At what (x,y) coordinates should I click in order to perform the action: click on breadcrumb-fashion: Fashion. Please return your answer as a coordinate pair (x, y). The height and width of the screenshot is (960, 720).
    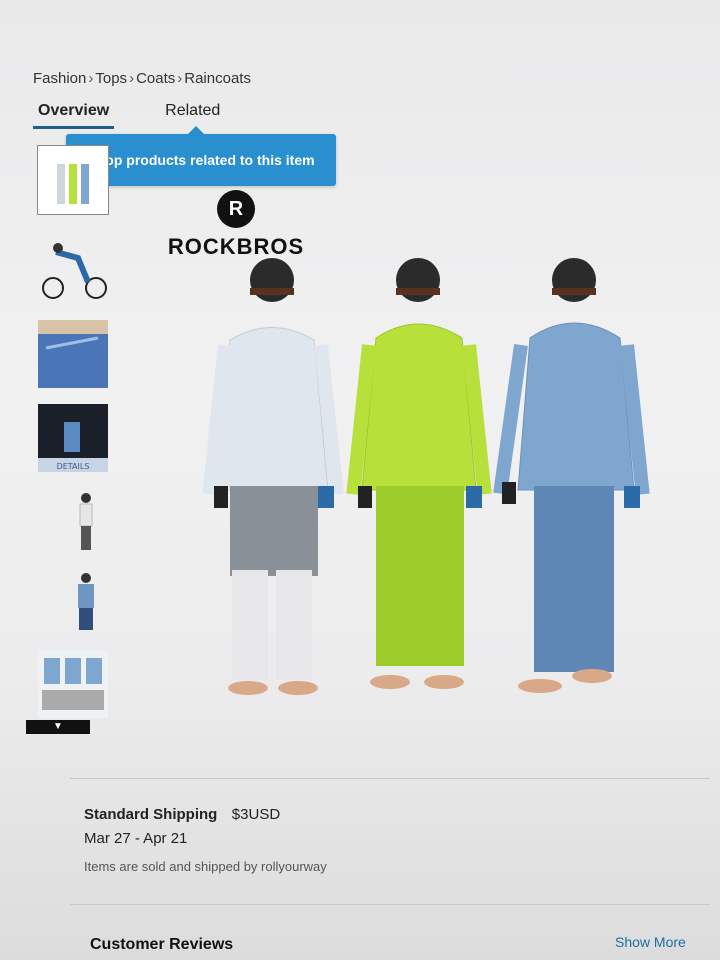
    Looking at the image, I should click on (59, 78).